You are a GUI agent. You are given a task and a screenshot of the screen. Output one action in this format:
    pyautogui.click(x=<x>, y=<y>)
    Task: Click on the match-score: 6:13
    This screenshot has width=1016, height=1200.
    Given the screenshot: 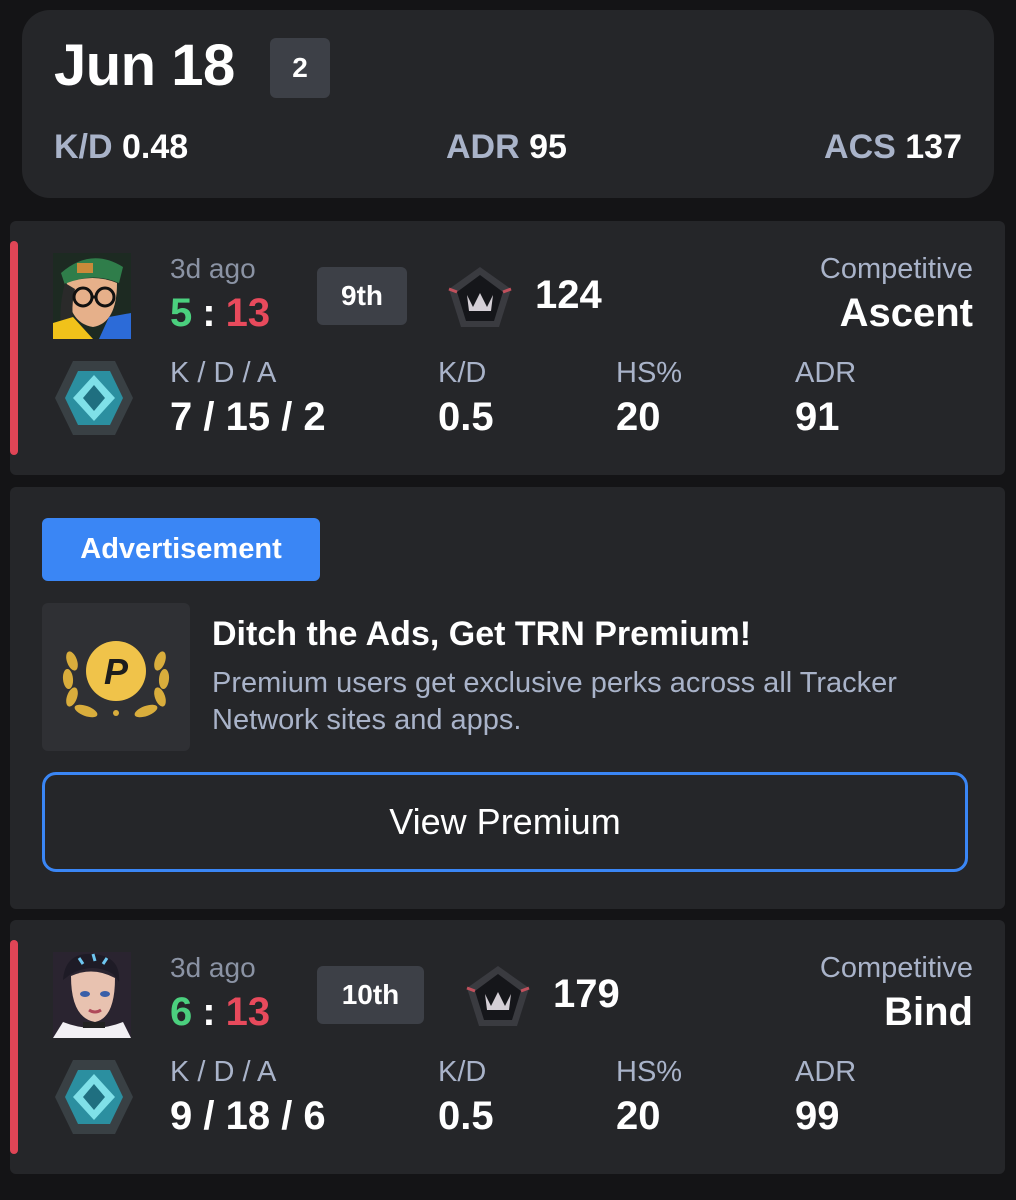 What is the action you would take?
    pyautogui.click(x=220, y=1012)
    